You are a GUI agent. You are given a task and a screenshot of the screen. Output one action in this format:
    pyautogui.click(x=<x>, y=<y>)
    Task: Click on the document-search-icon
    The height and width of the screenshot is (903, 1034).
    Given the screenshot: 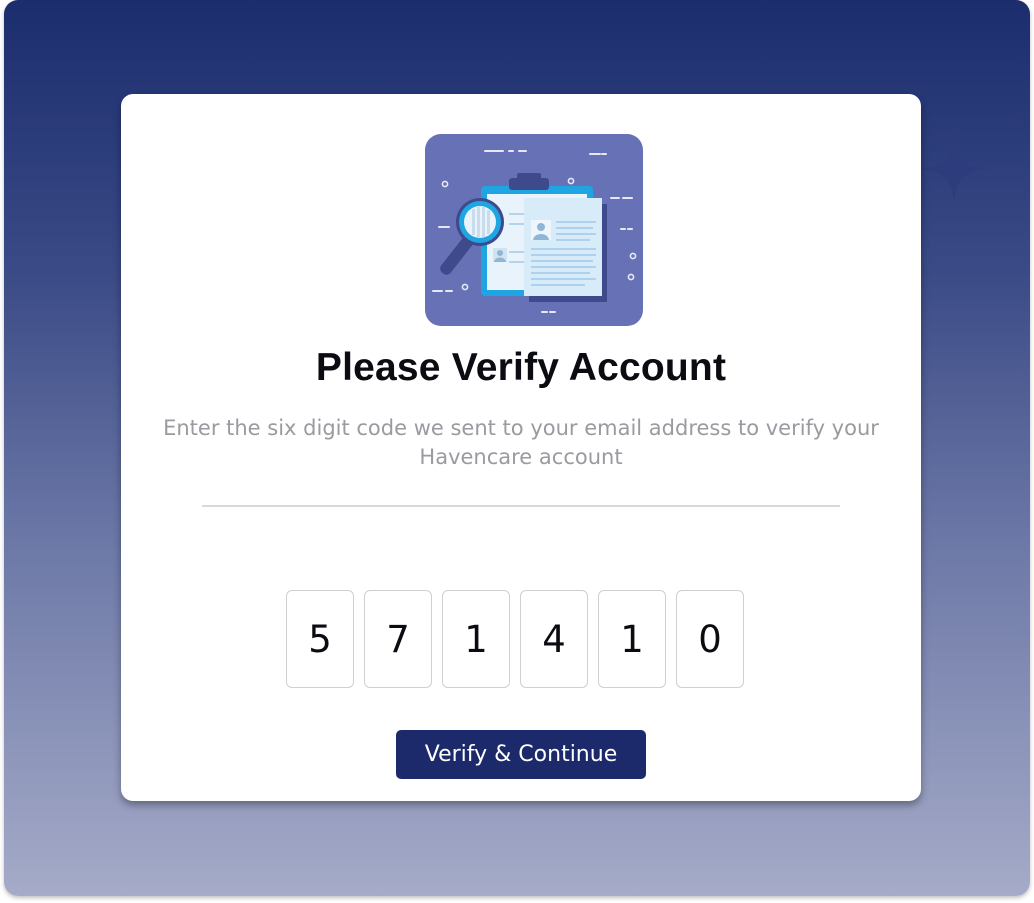 What is the action you would take?
    pyautogui.click(x=534, y=231)
    